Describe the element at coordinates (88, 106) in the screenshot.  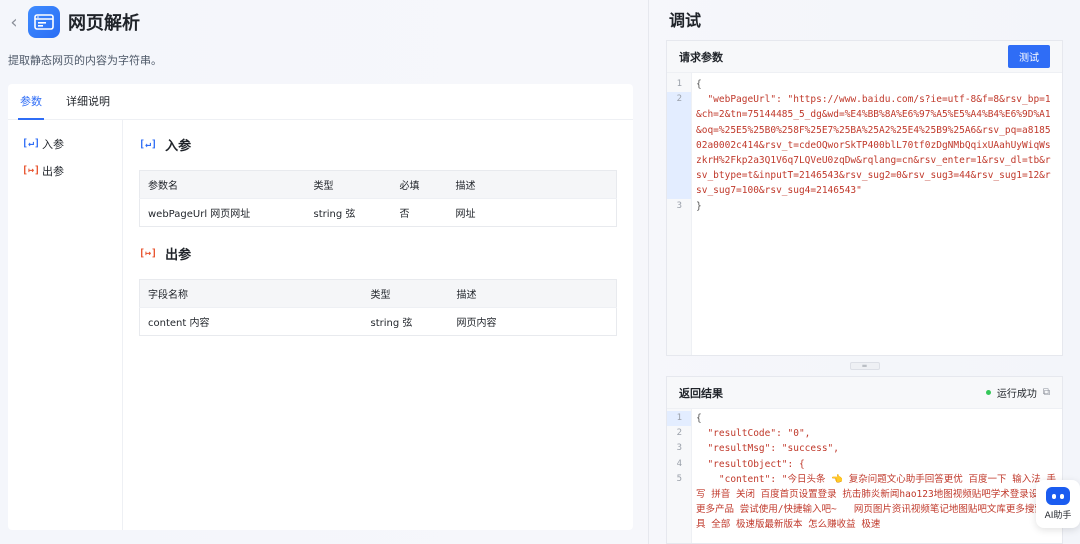
I see `tab-details: 详细说明` at that location.